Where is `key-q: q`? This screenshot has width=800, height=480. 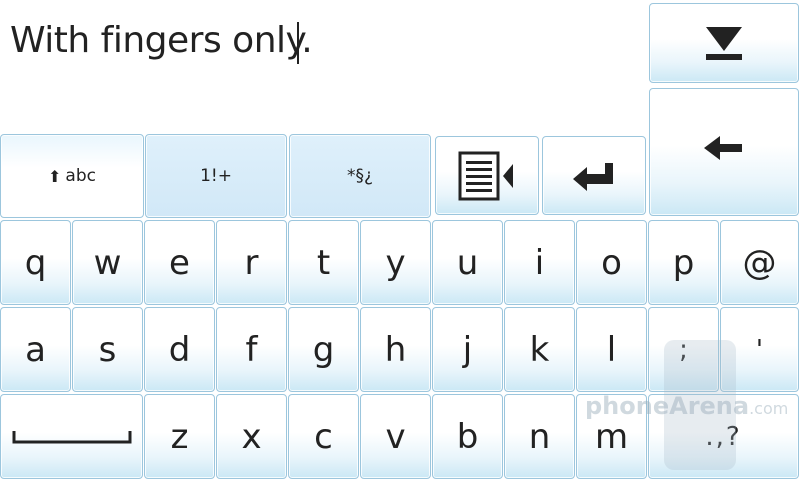
key-q: q is located at coordinates (35, 262).